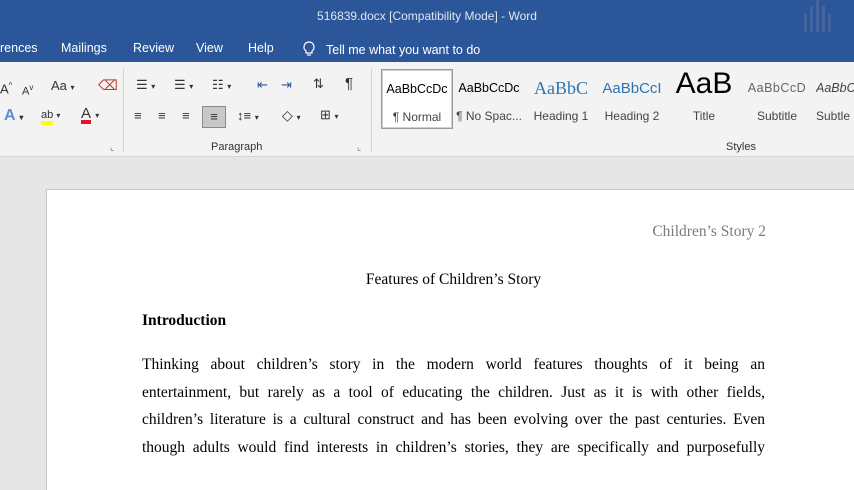 Image resolution: width=854 pixels, height=490 pixels. Describe the element at coordinates (84, 48) in the screenshot. I see `tab-mailings: Mailings` at that location.